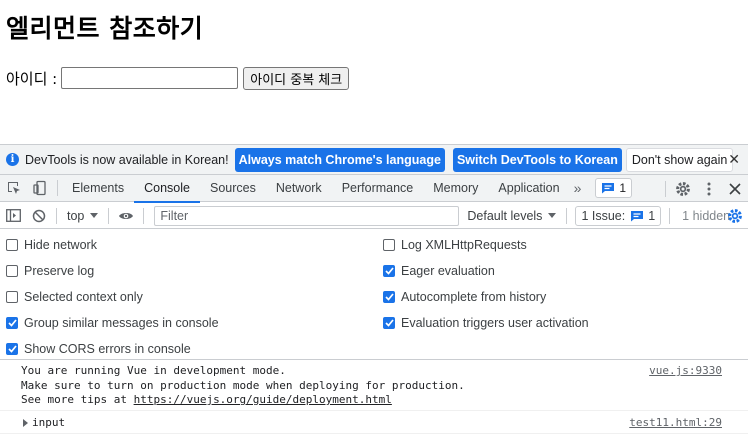 The height and width of the screenshot is (435, 748). Describe the element at coordinates (77, 399) in the screenshot. I see `message-text-prefix: See more tips at` at that location.